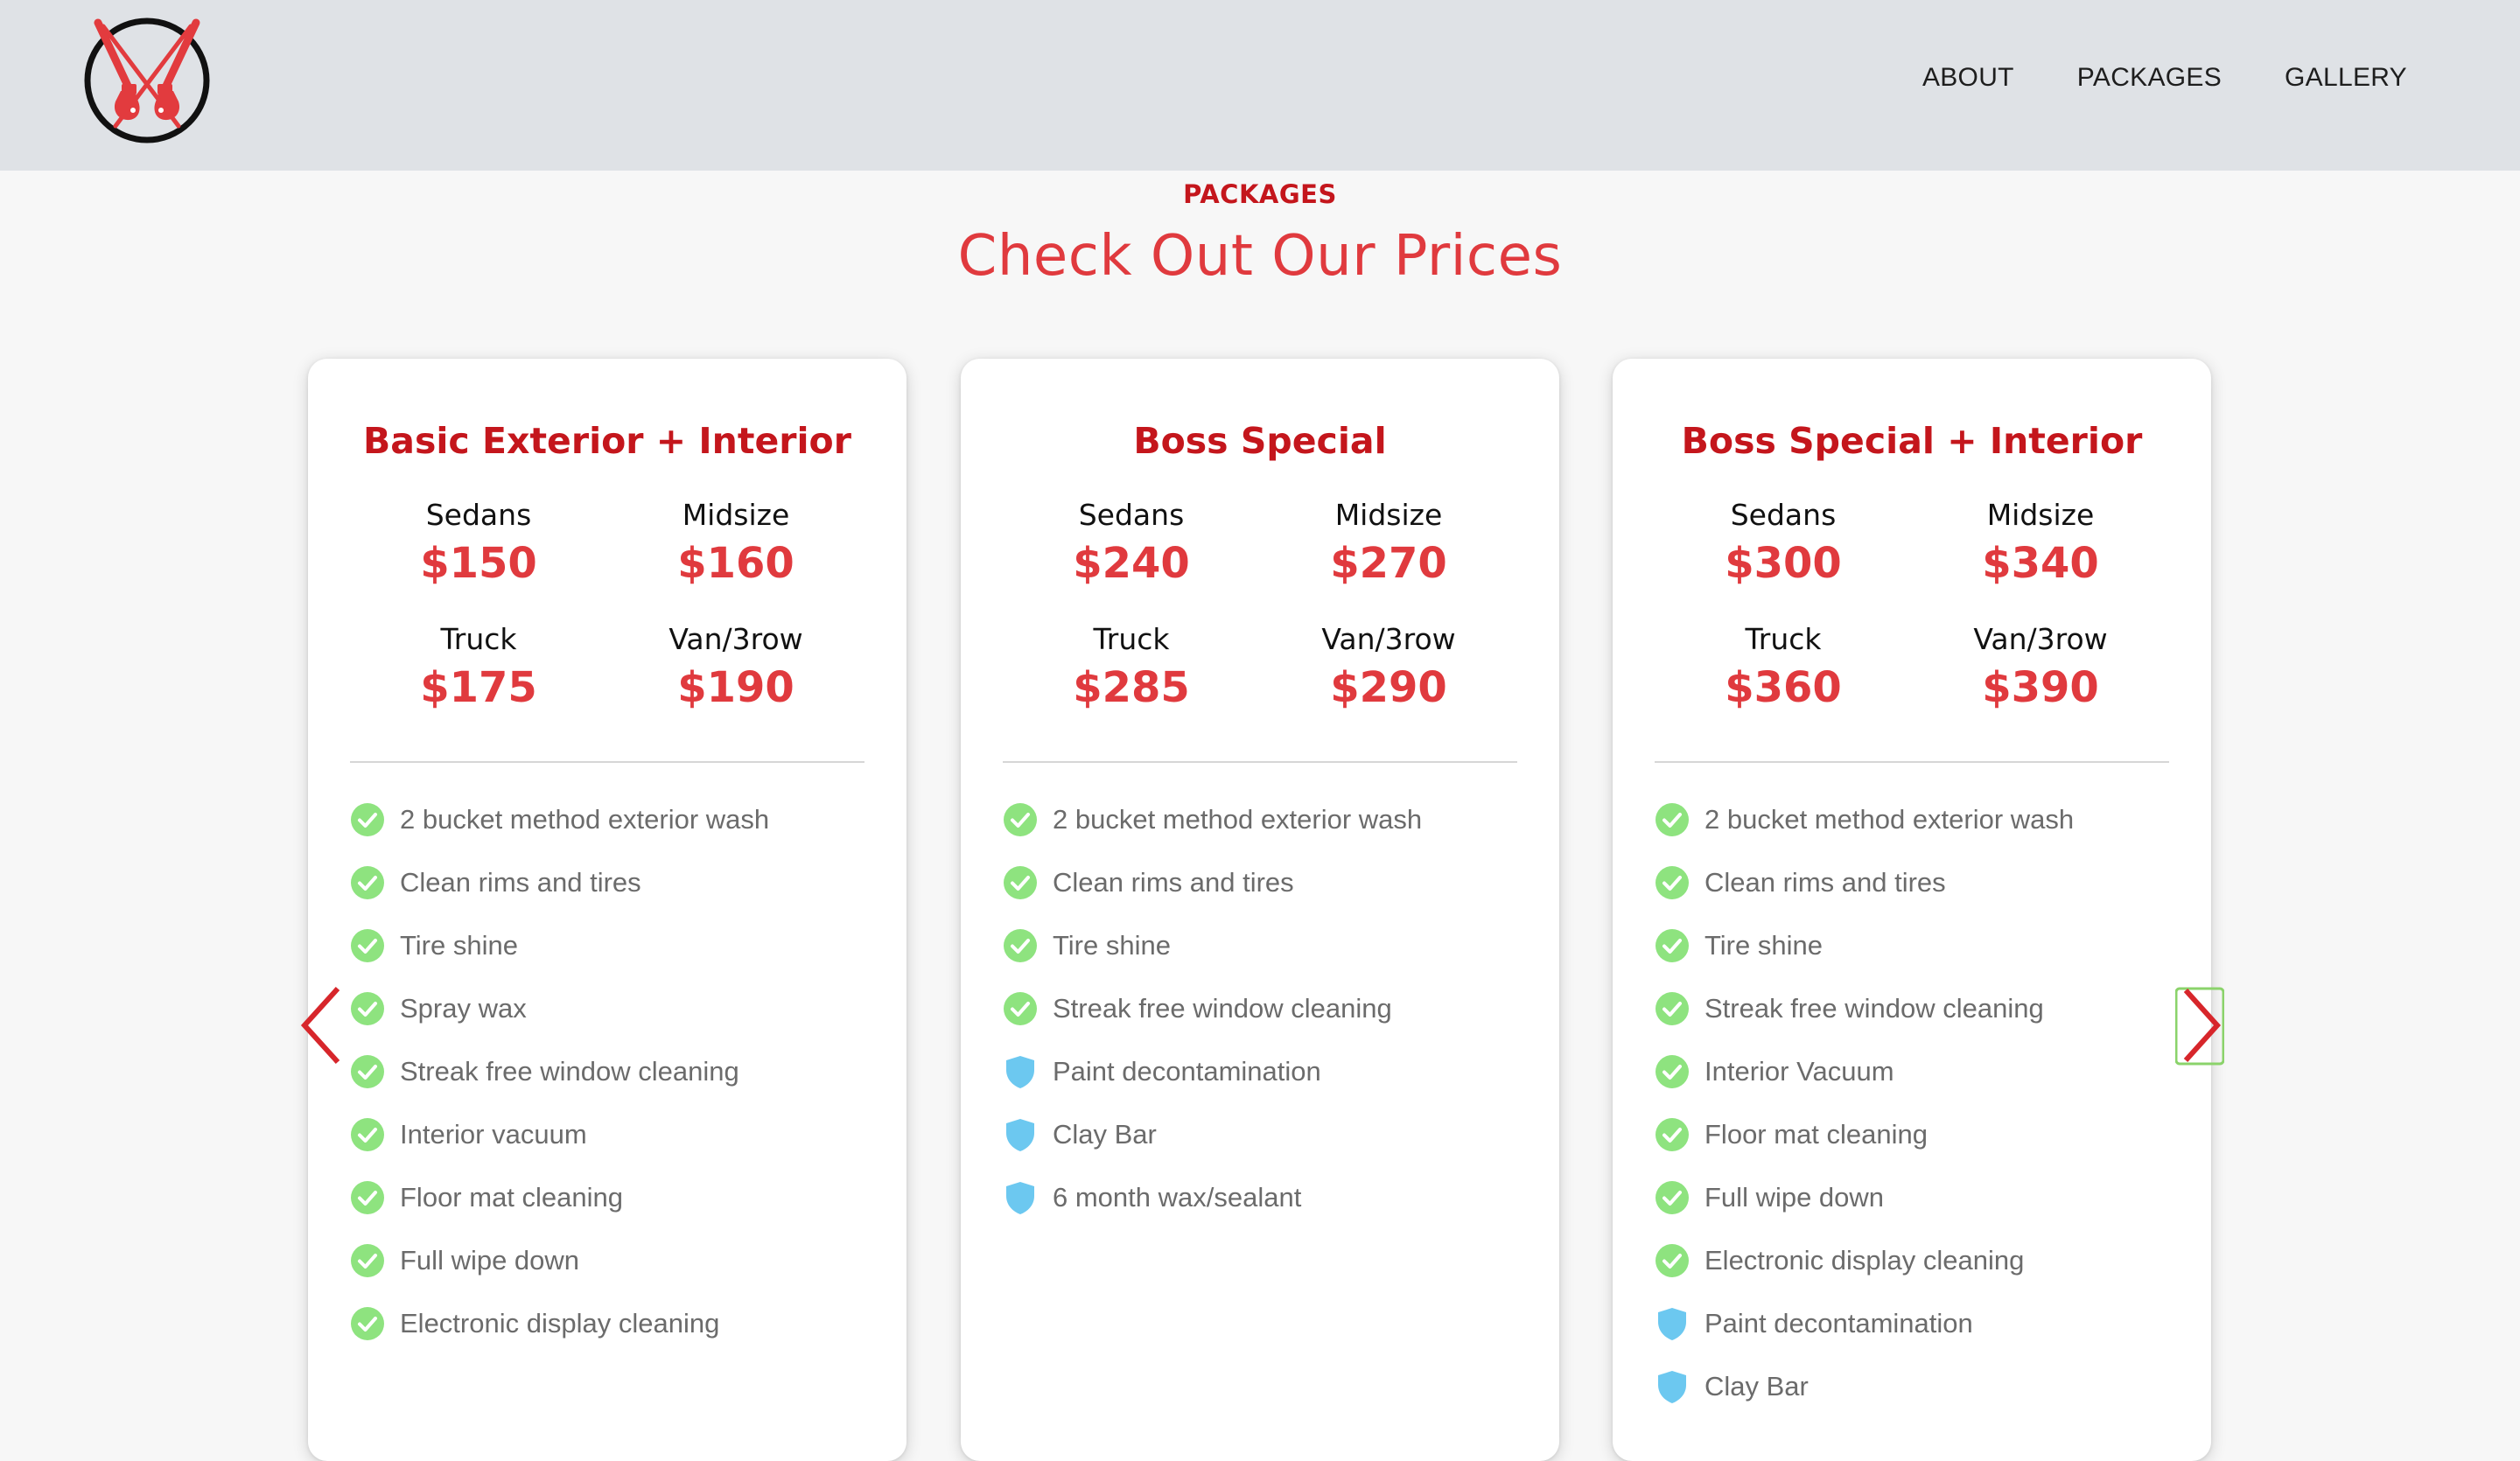  Describe the element at coordinates (493, 1134) in the screenshot. I see `feature-text: Interior vacuum` at that location.